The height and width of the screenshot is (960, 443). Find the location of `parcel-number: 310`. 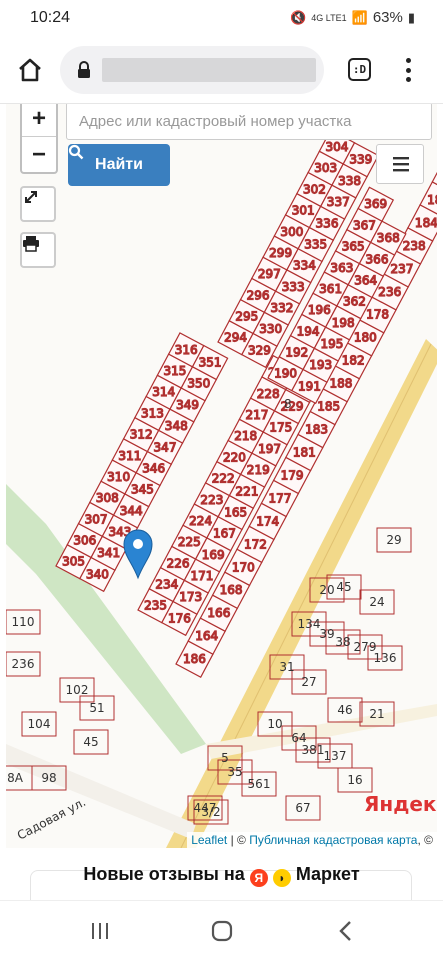

parcel-number: 310 is located at coordinates (118, 477).